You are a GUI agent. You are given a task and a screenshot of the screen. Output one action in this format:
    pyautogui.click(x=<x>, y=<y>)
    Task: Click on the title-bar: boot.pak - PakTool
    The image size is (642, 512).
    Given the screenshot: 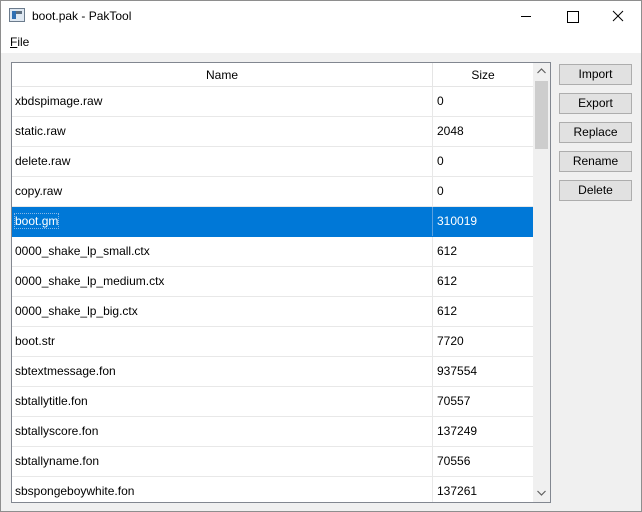 What is the action you would take?
    pyautogui.click(x=321, y=16)
    